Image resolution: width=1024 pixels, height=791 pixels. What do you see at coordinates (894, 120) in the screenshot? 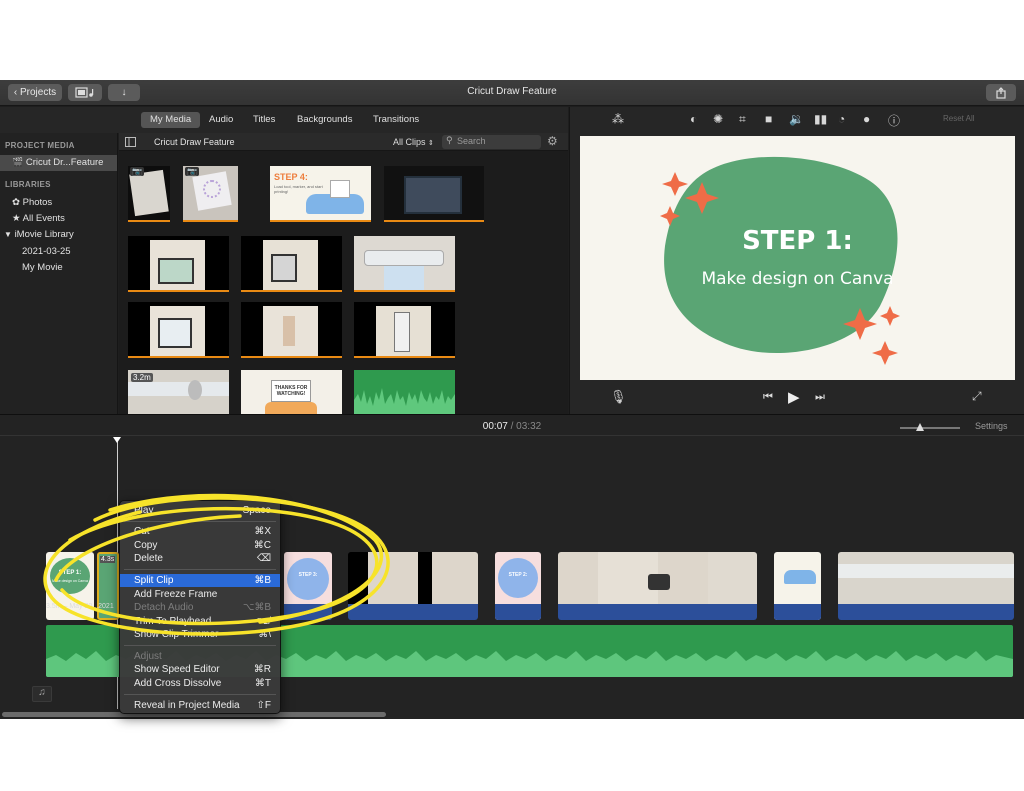
I see `info-icon: ⓘ` at bounding box center [894, 120].